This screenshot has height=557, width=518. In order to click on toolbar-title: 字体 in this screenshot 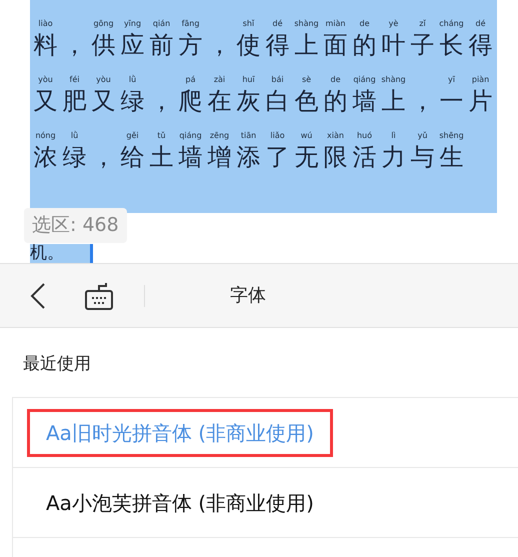, I will do `click(248, 296)`.